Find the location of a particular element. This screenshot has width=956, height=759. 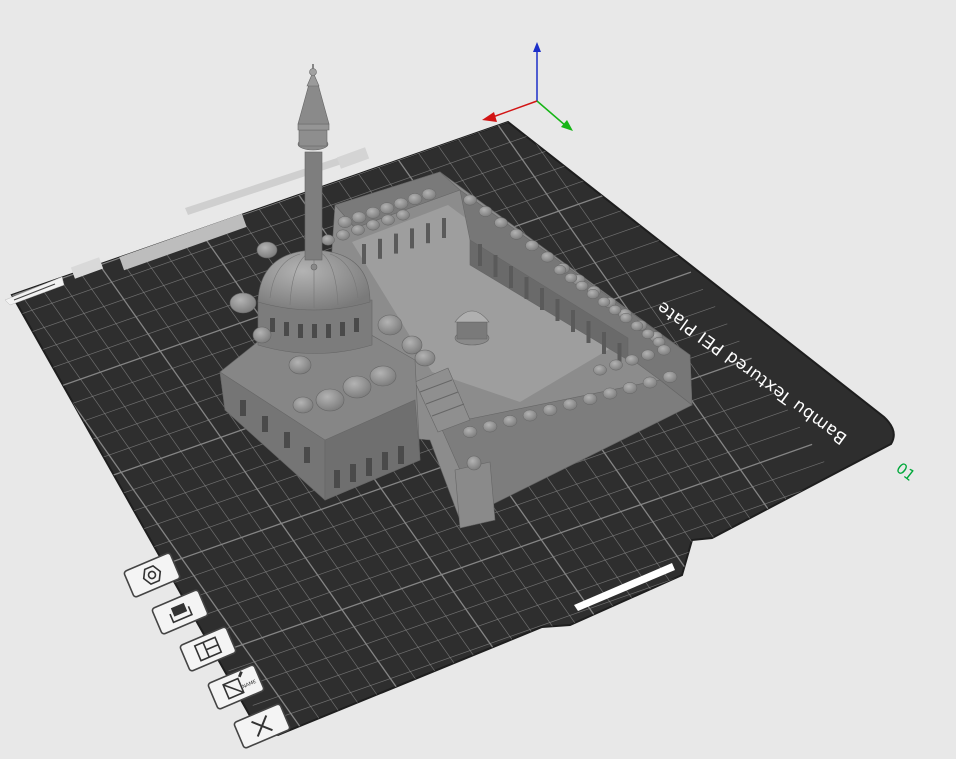

x-axis-arrow is located at coordinates (489, 117).